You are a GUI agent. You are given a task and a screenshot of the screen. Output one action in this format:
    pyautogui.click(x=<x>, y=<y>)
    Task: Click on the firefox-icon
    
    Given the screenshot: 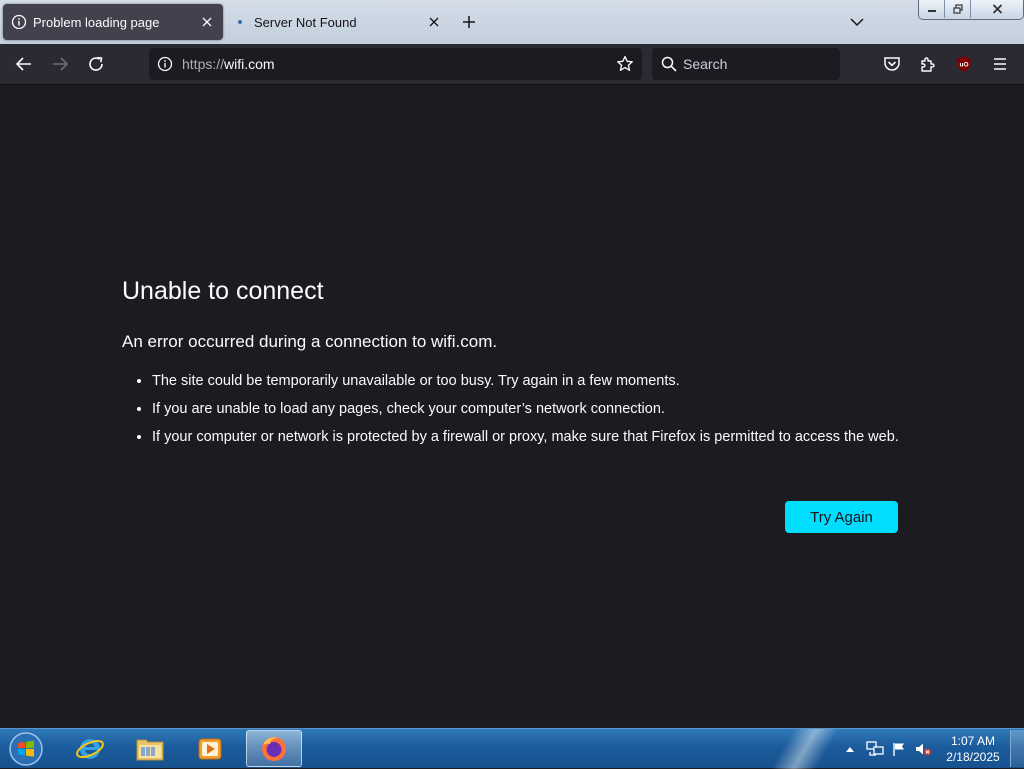 What is the action you would take?
    pyautogui.click(x=274, y=748)
    